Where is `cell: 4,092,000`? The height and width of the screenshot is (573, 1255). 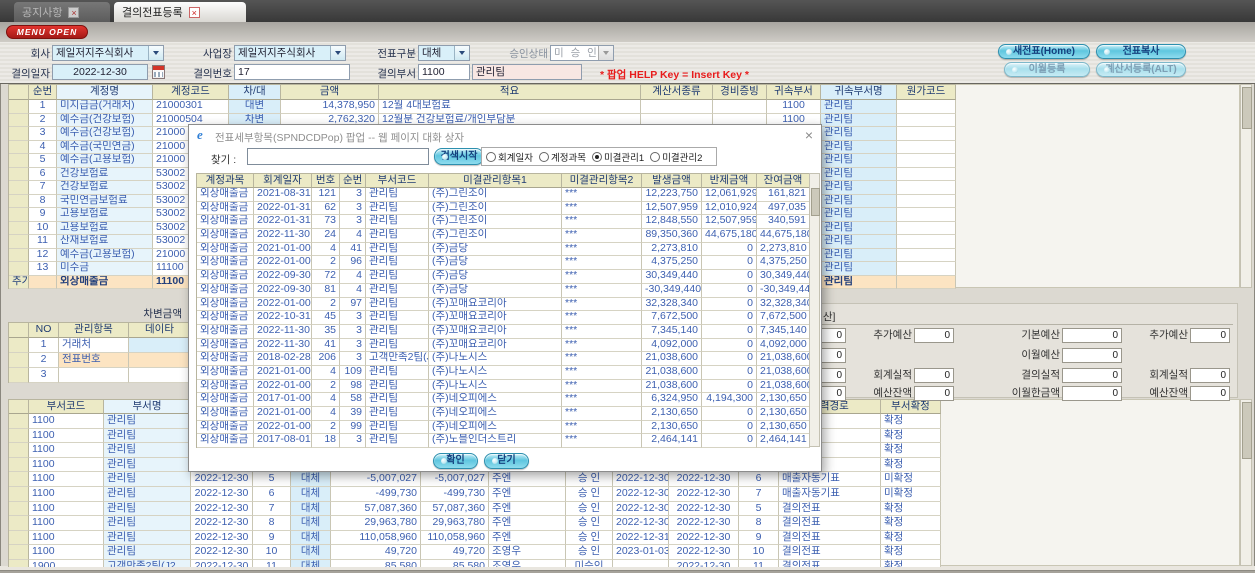 cell: 4,092,000 is located at coordinates (672, 345).